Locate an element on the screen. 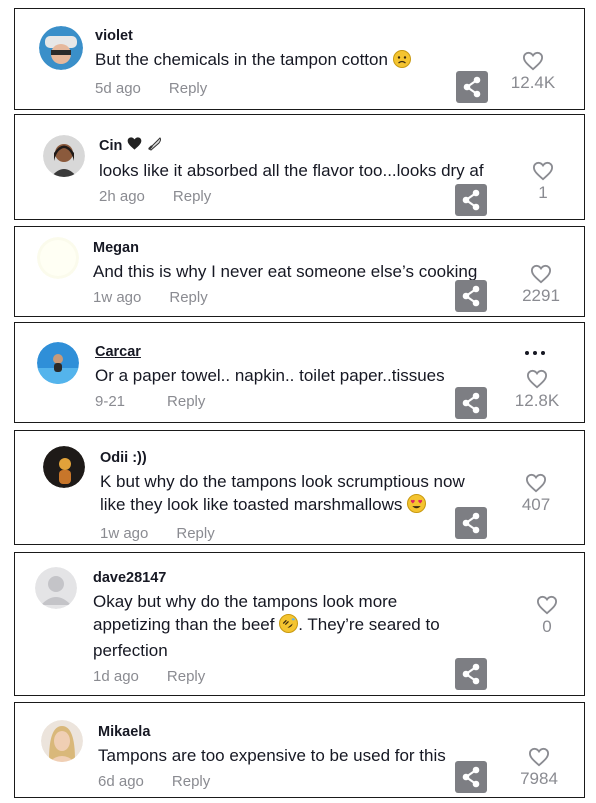 This screenshot has height=803, width=596. like-count: 1 is located at coordinates (543, 192).